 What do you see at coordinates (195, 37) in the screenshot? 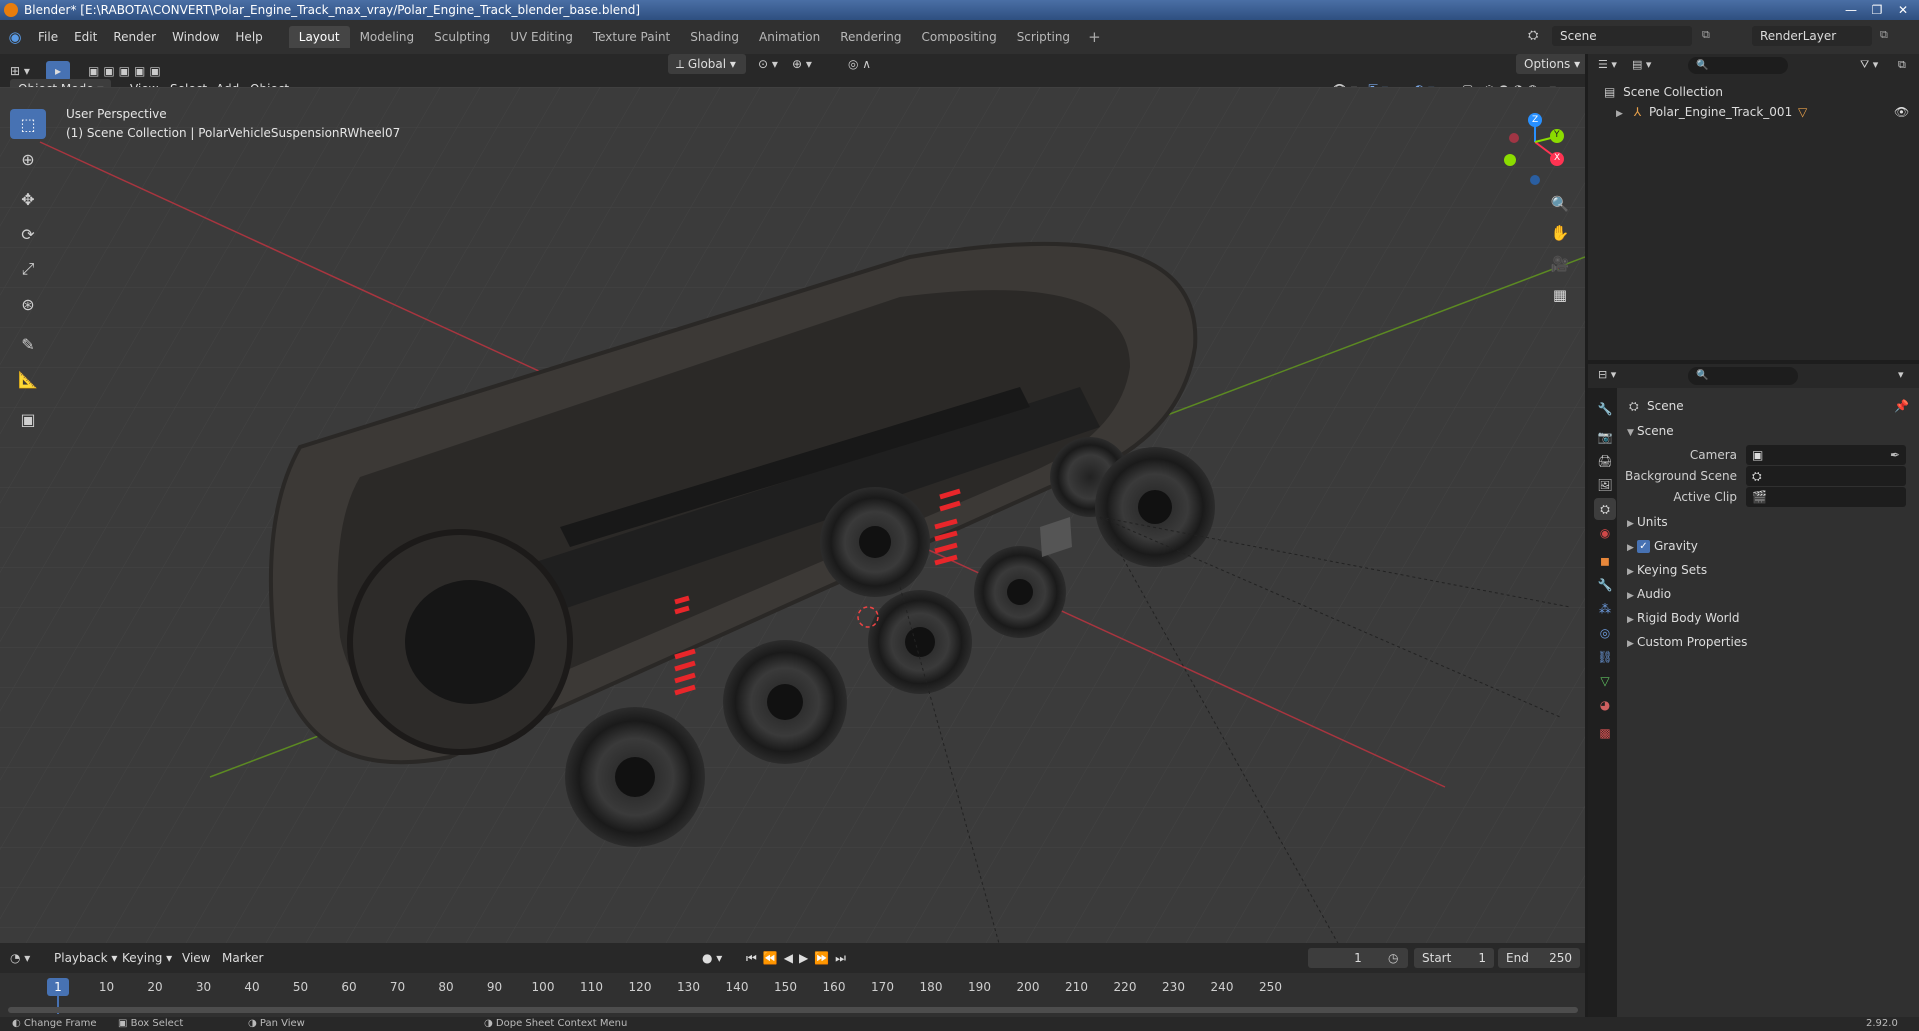
I see `menu-window: Window` at bounding box center [195, 37].